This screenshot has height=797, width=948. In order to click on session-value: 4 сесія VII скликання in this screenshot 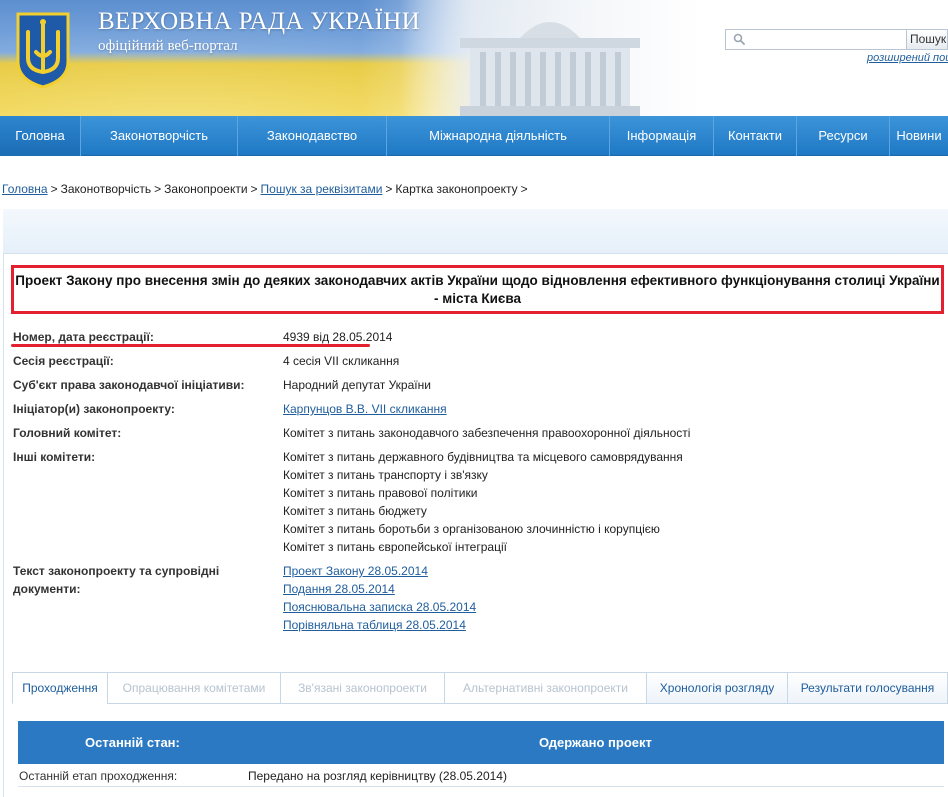, I will do `click(341, 361)`.